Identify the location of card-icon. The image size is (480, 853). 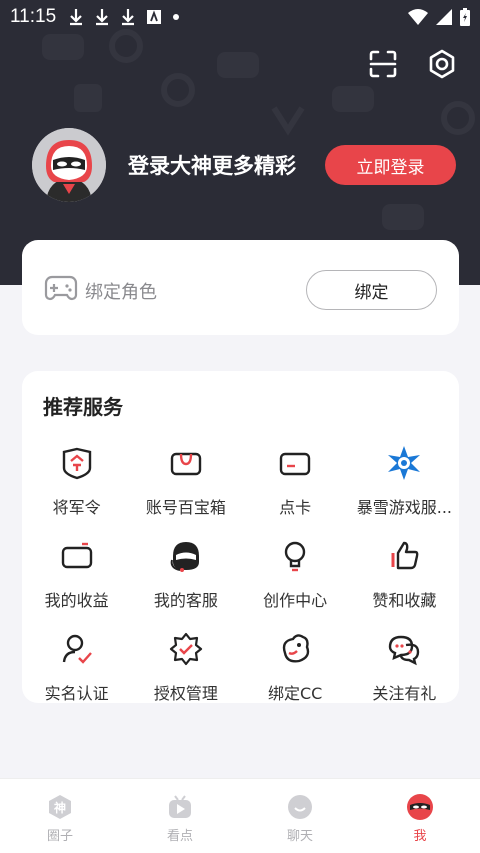
(295, 464).